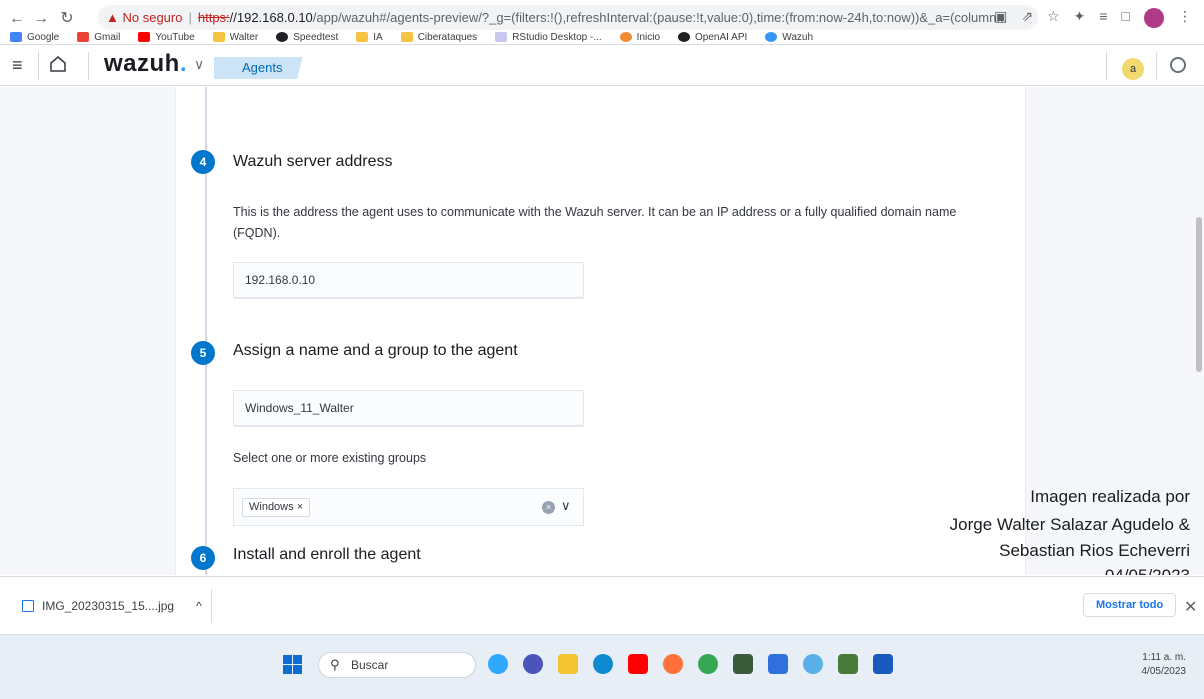 The height and width of the screenshot is (699, 1204). Describe the element at coordinates (1199, 294) in the screenshot. I see `scrollbar-thumb` at that location.